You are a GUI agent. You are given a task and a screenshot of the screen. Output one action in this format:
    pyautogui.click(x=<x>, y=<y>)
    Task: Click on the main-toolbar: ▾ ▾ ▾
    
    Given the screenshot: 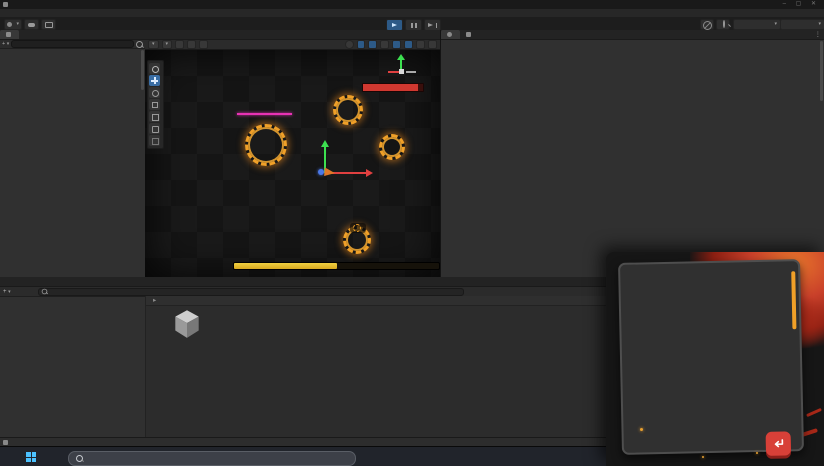 What is the action you would take?
    pyautogui.click(x=412, y=24)
    